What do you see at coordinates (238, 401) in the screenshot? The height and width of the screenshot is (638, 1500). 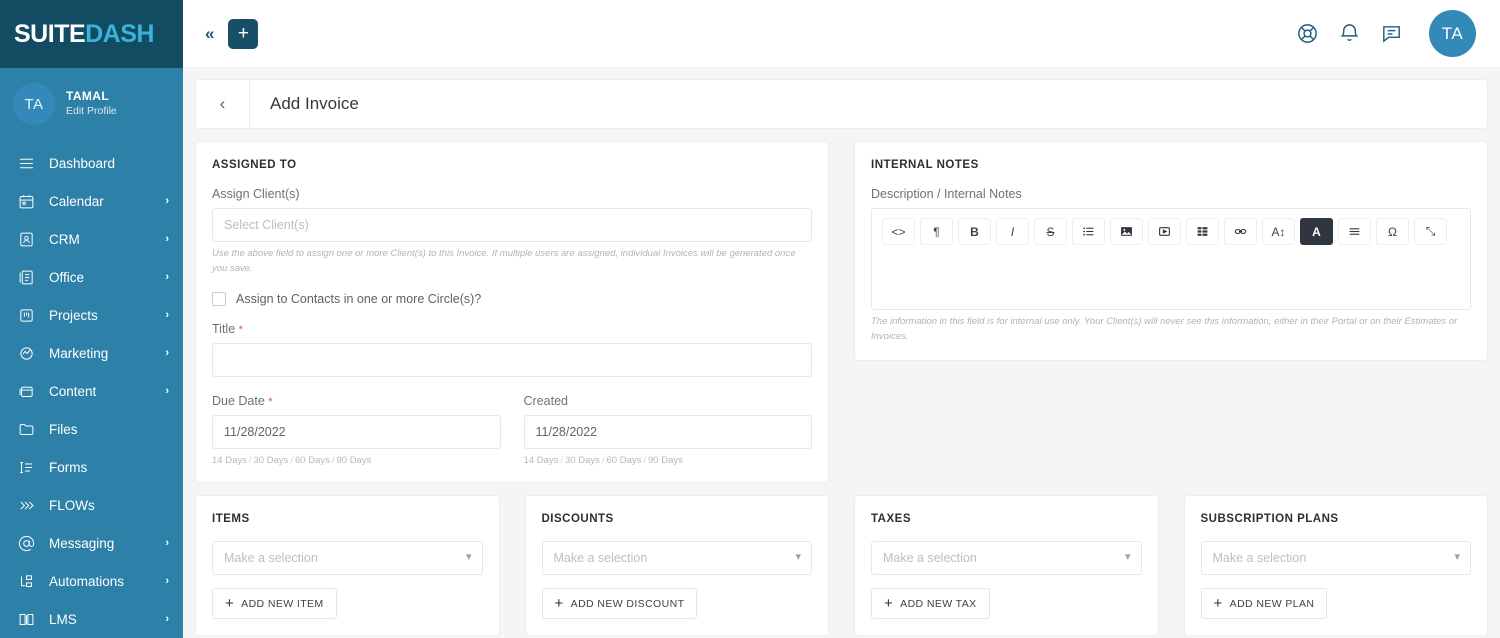 I see `due-date-label-text: Due Date` at bounding box center [238, 401].